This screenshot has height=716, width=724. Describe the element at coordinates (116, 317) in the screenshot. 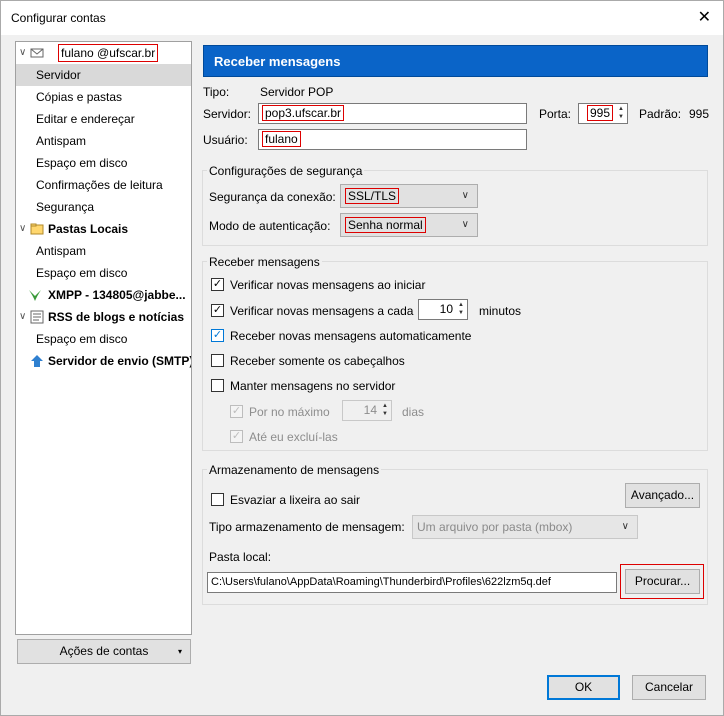

I see `tree-item-label: RSS de blogs e notícias` at that location.